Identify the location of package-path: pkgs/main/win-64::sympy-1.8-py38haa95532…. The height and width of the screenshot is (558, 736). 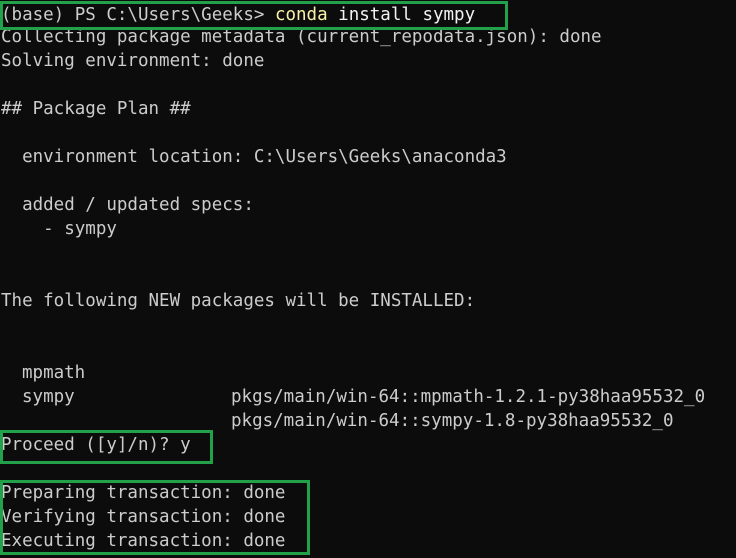
(452, 421).